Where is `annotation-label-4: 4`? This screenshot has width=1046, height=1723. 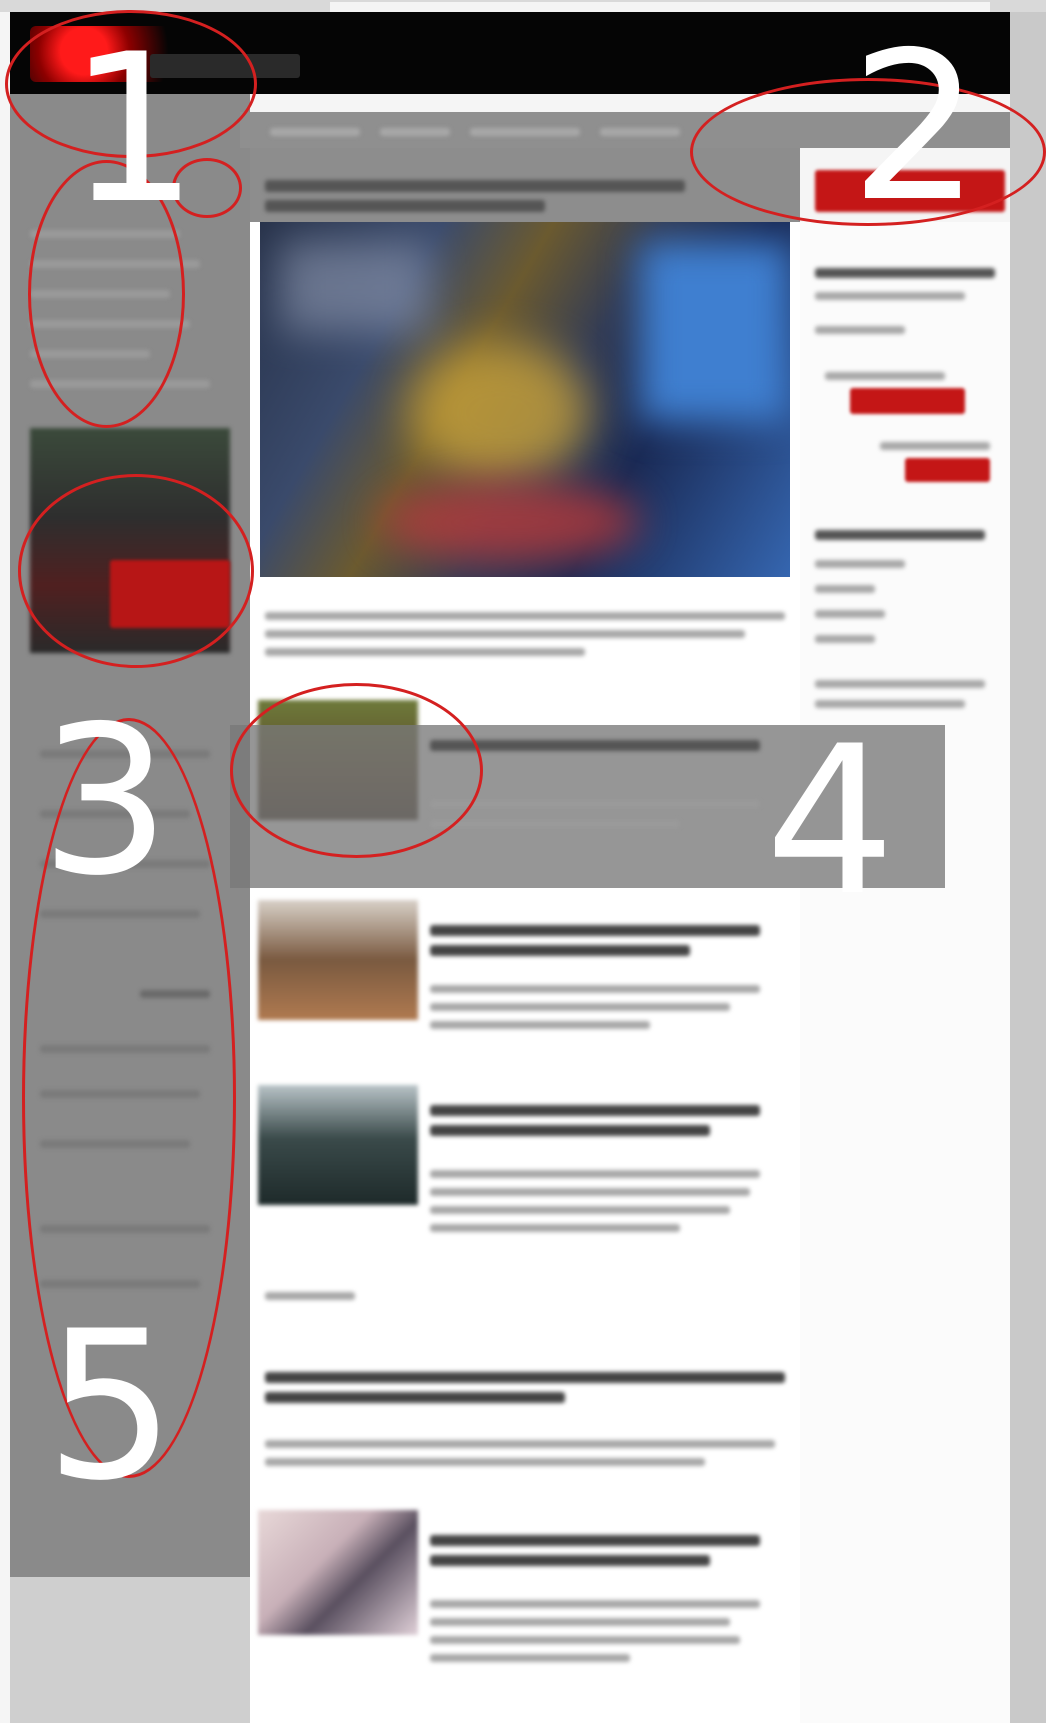 annotation-label-4: 4 is located at coordinates (830, 822).